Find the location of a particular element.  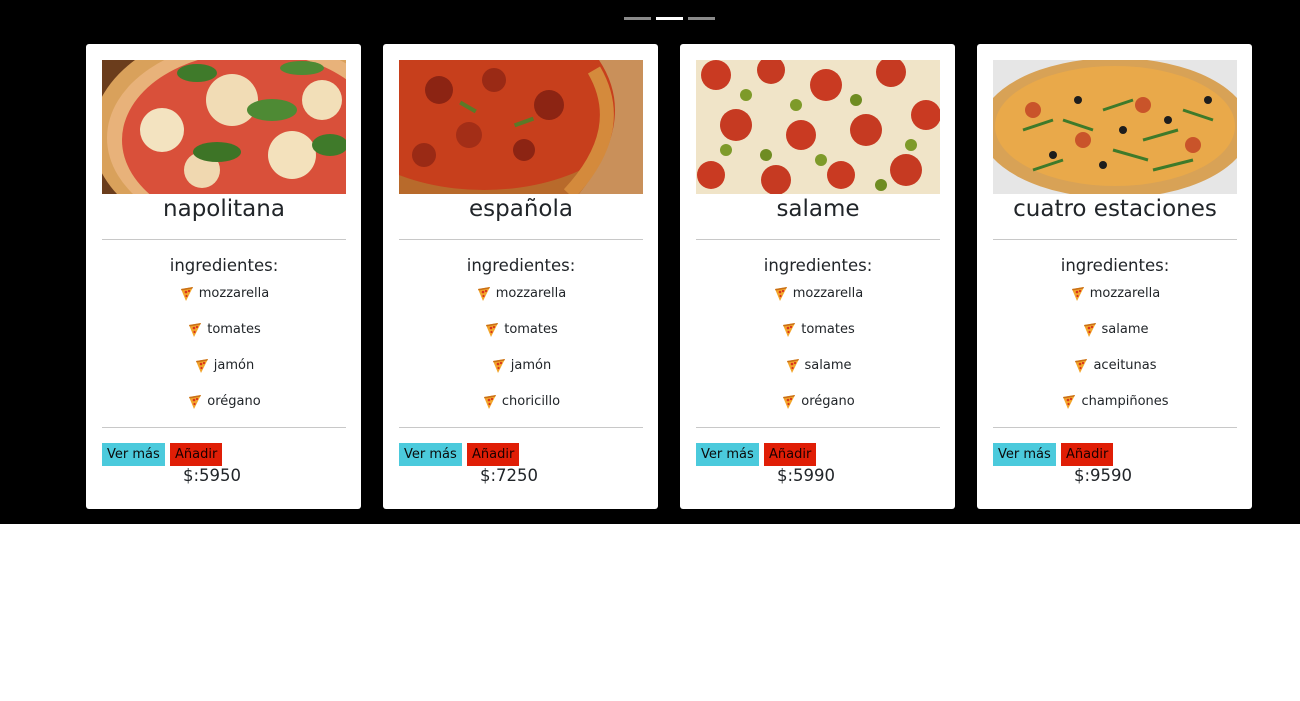

carousel-indicators is located at coordinates (669, 18).